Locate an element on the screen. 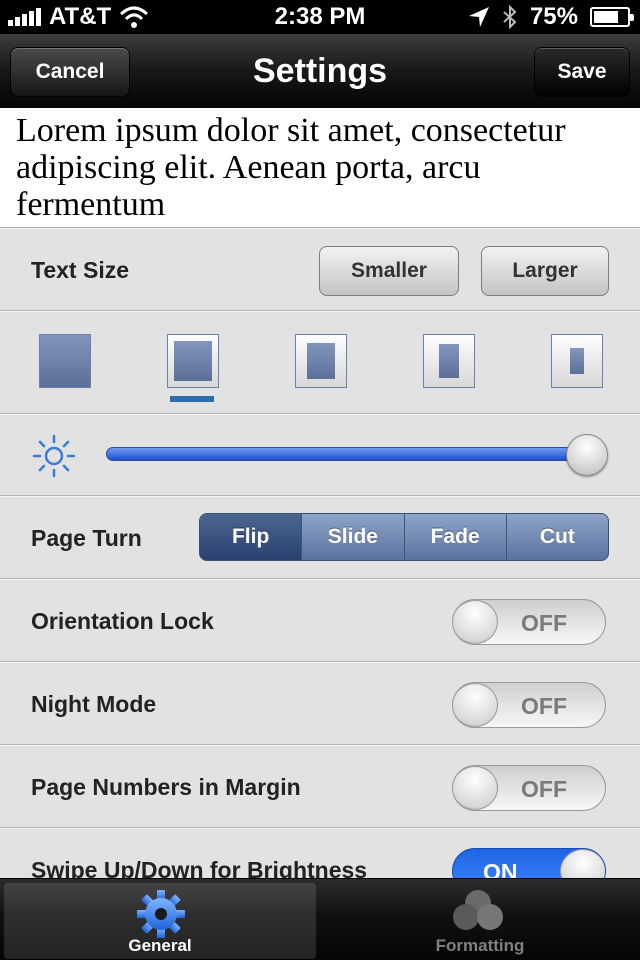 The image size is (640, 960). margin-selected-indicator is located at coordinates (192, 399).